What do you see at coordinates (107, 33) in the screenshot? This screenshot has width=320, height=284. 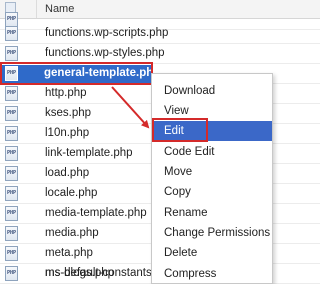 I see `file-name: functions.wp-scripts.php` at bounding box center [107, 33].